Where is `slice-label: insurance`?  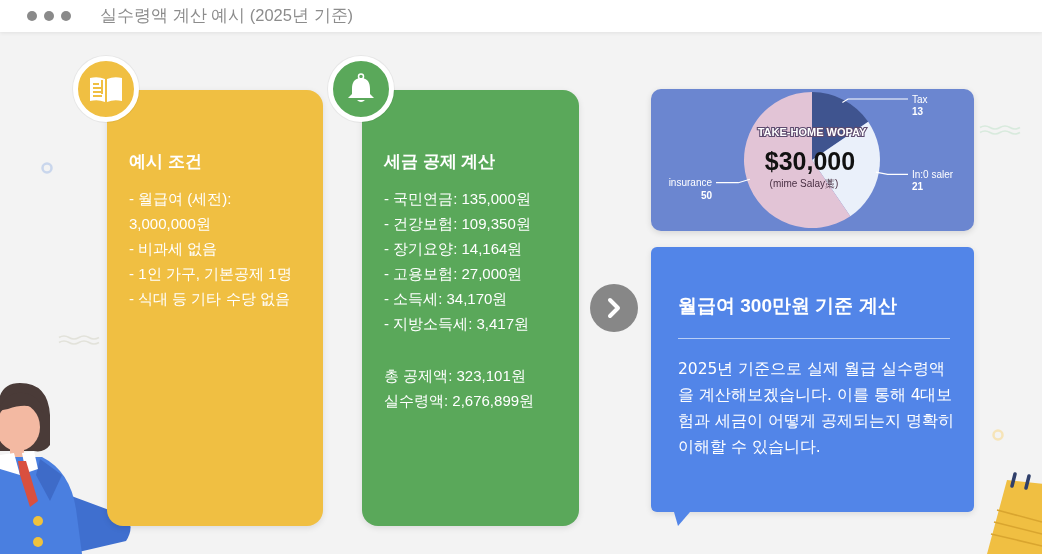
slice-label: insurance is located at coordinates (690, 183).